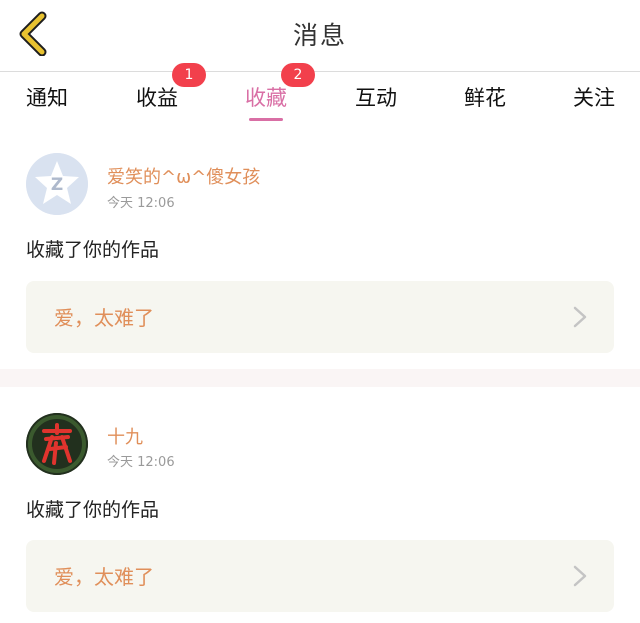 This screenshot has height=623, width=640. I want to click on tab-interactions: 互动, so click(376, 97).